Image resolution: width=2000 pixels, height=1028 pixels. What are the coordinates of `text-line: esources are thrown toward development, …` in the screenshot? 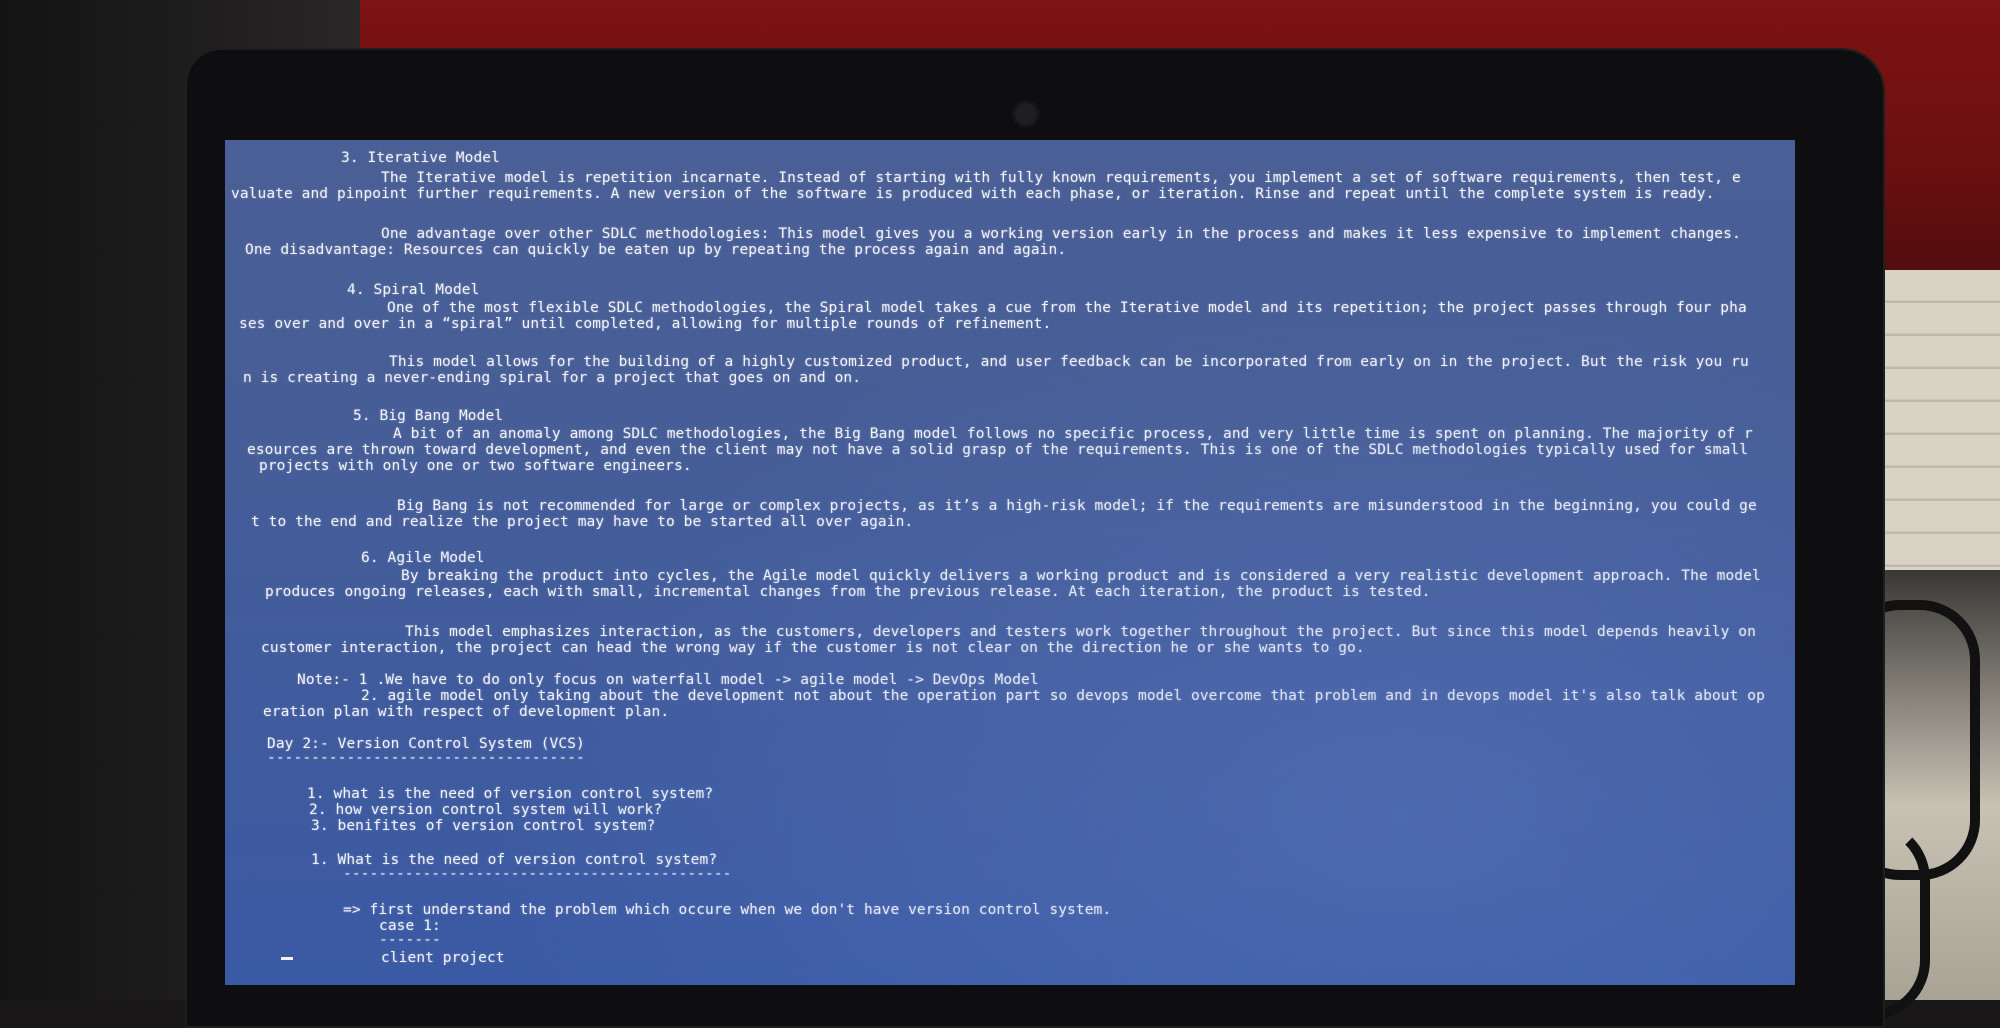 It's located at (998, 450).